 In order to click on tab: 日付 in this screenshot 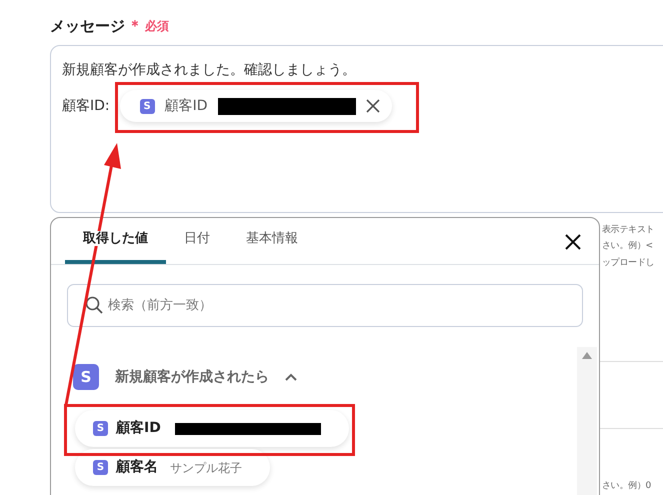, I will do `click(197, 240)`.